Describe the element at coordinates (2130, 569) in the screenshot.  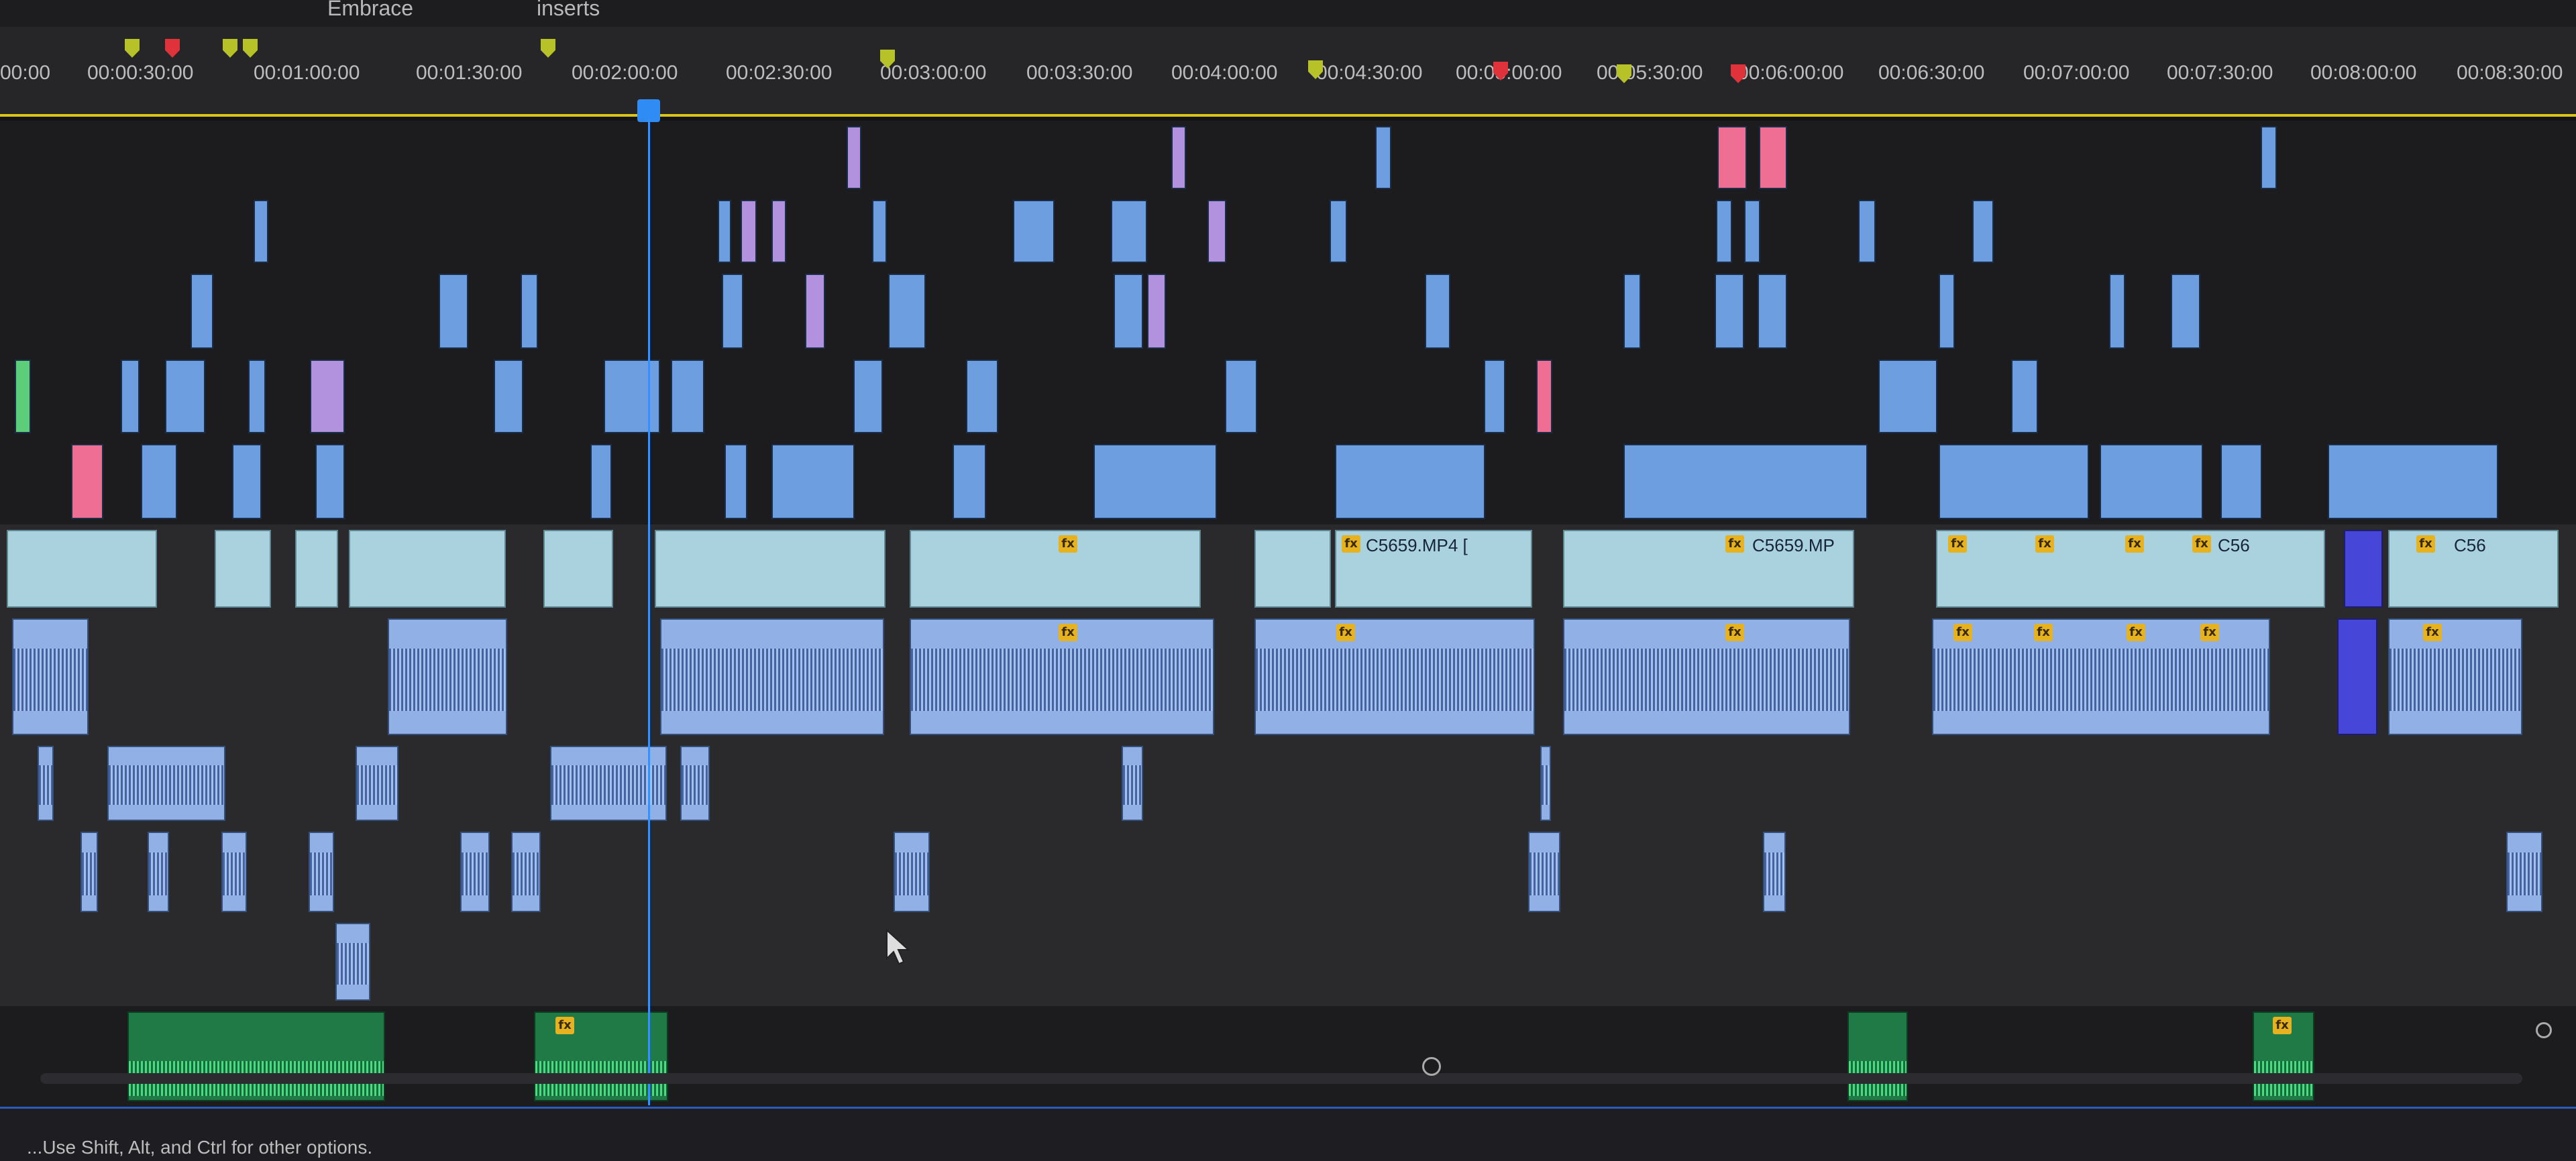
I see `timeline-clip: fx fx fx fx C56` at that location.